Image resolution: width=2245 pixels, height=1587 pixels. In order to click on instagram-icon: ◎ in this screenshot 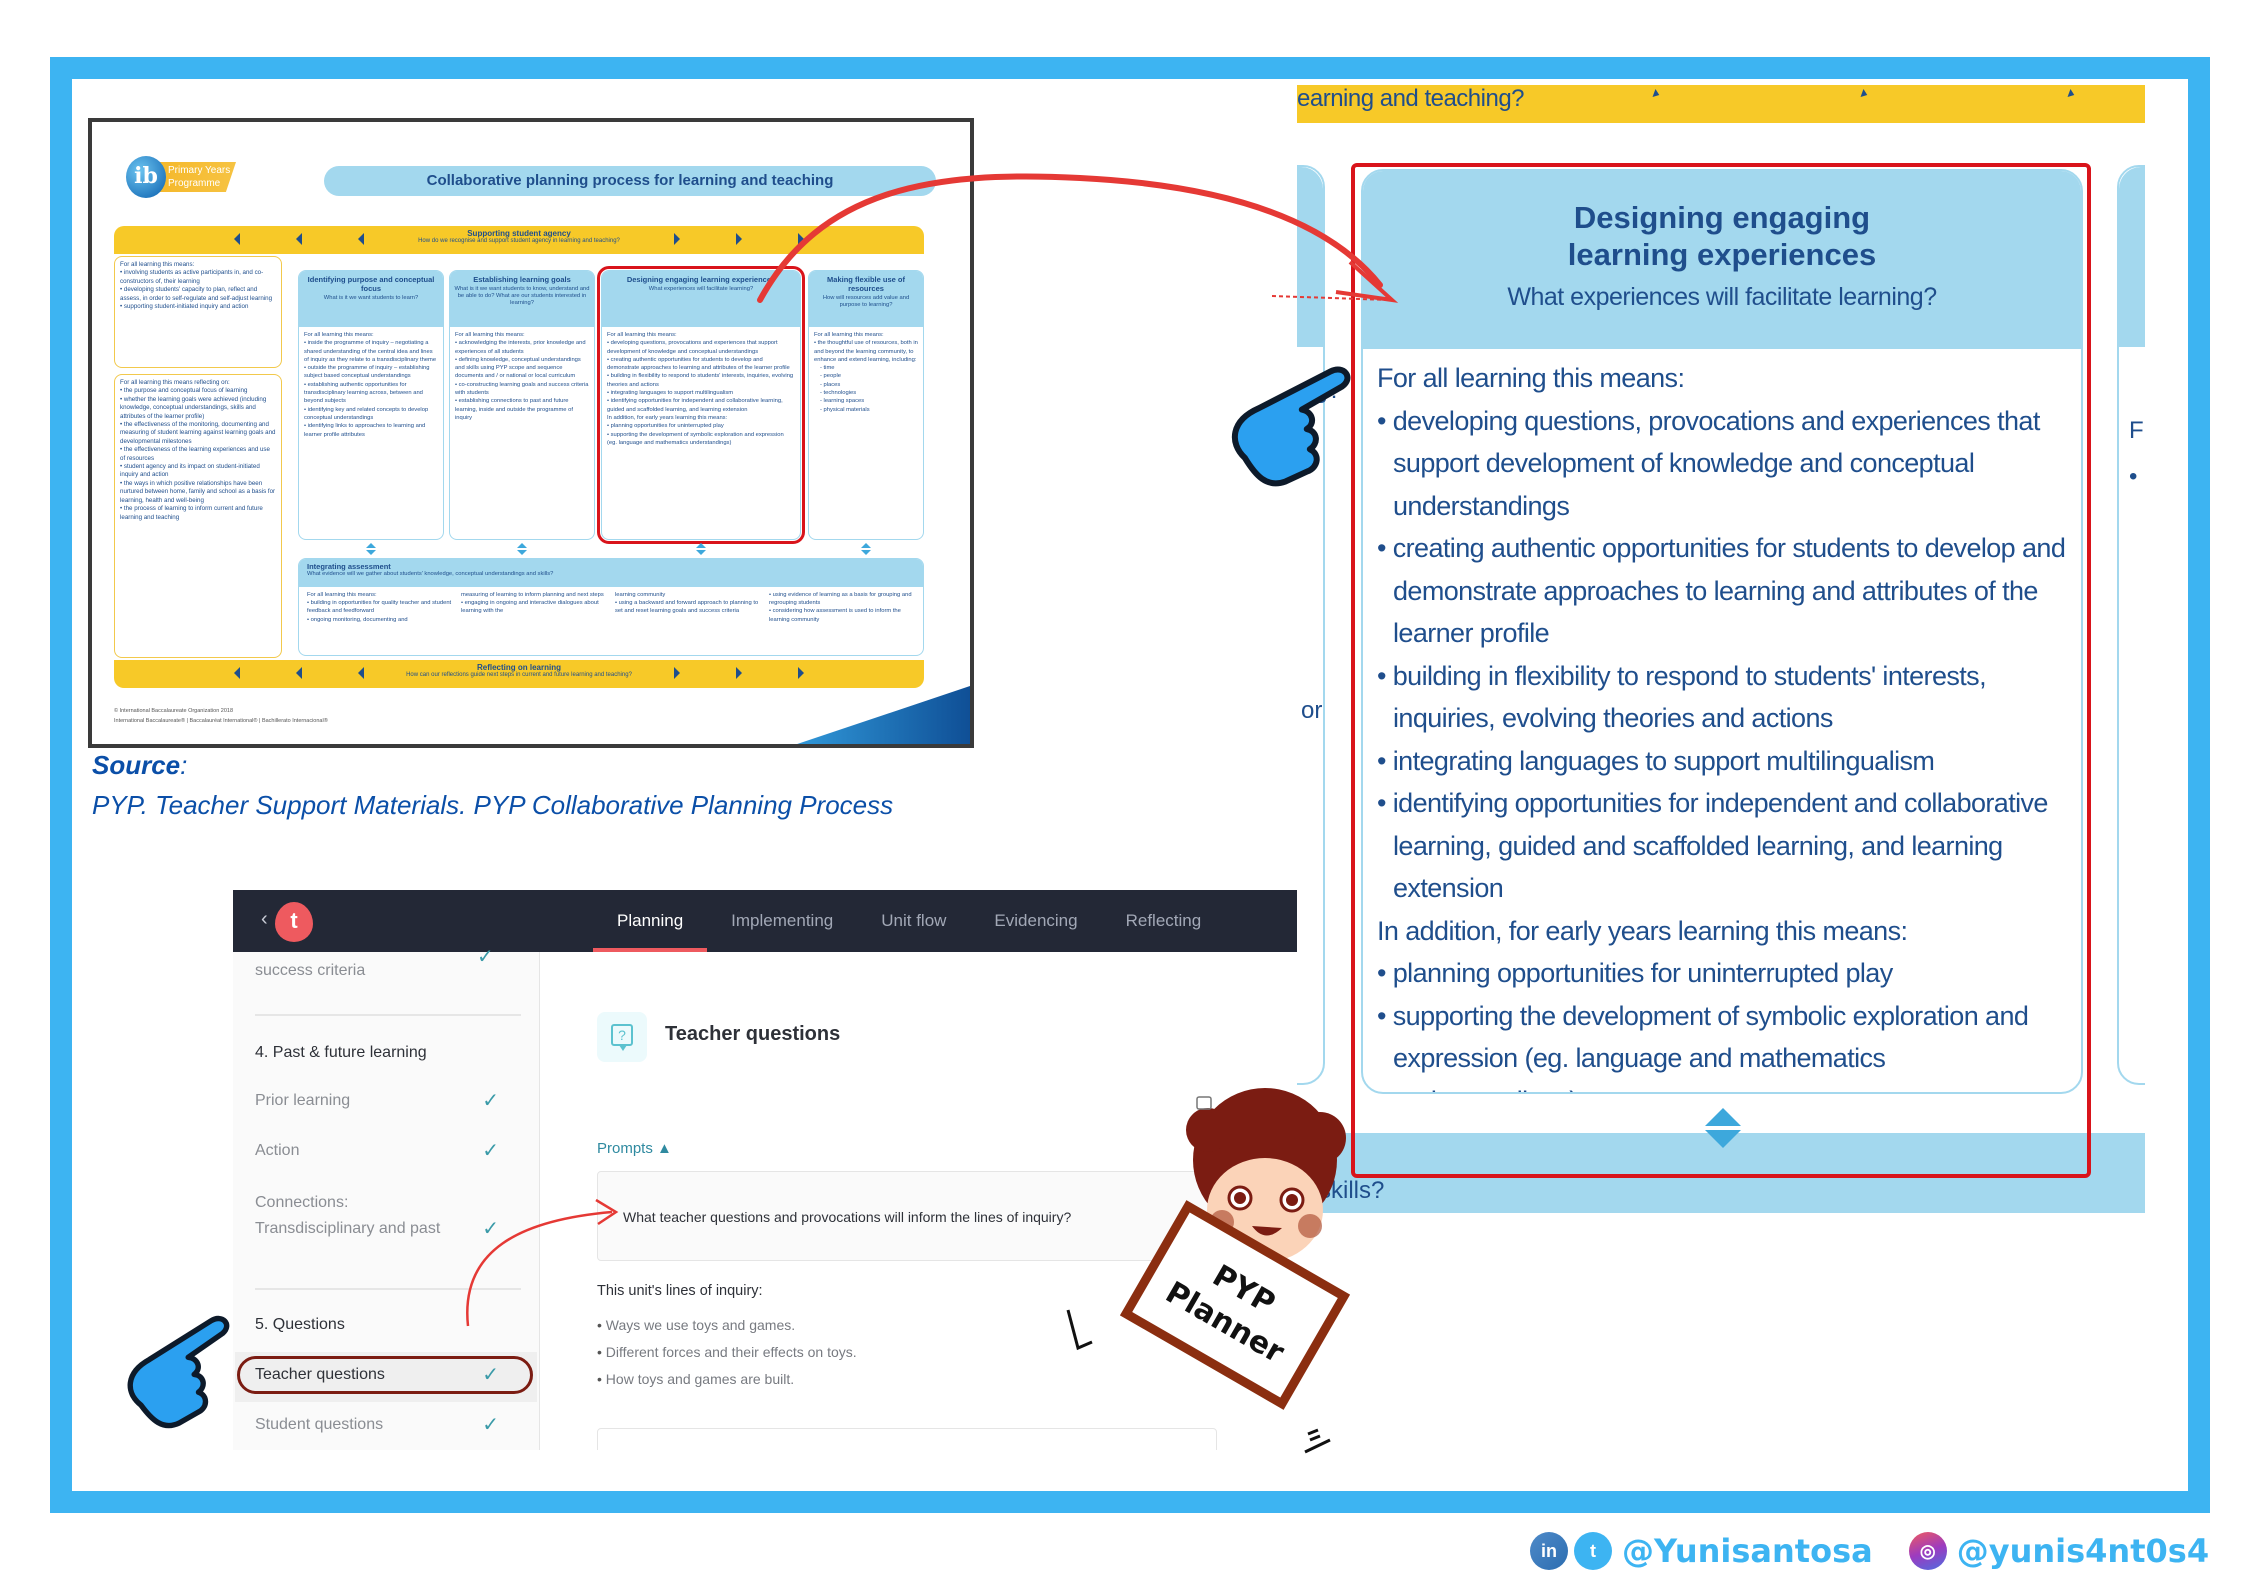, I will do `click(1927, 1551)`.